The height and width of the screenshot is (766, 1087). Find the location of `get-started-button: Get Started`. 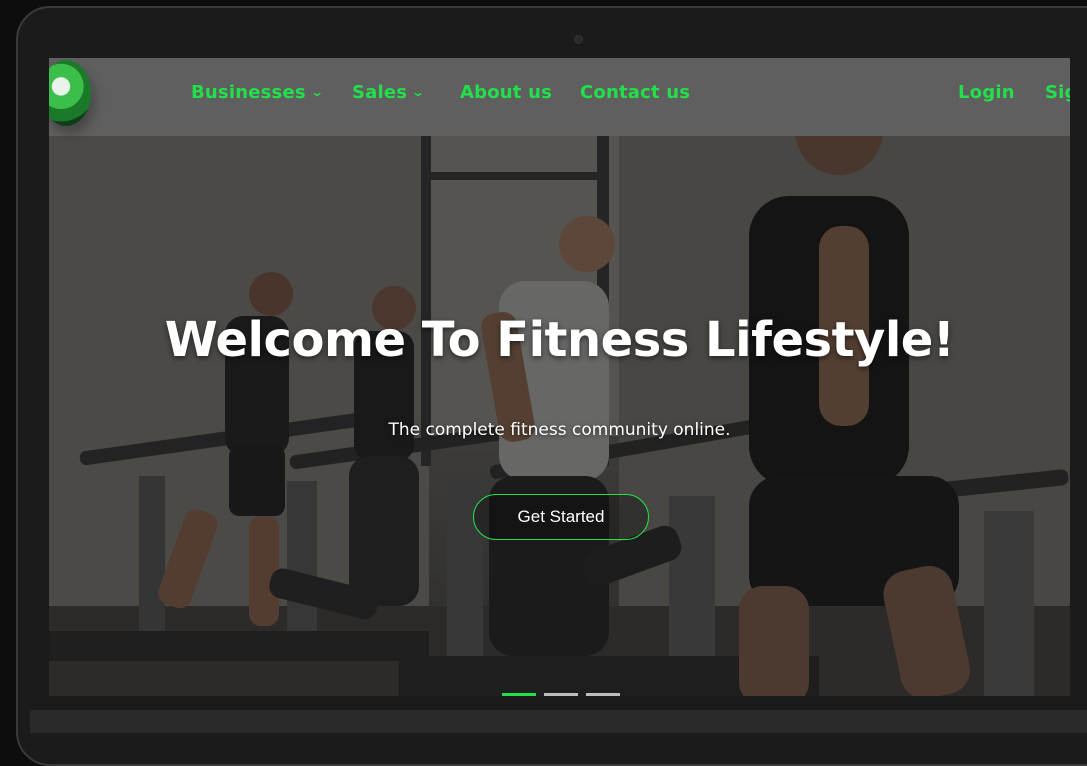

get-started-button: Get Started is located at coordinates (561, 517).